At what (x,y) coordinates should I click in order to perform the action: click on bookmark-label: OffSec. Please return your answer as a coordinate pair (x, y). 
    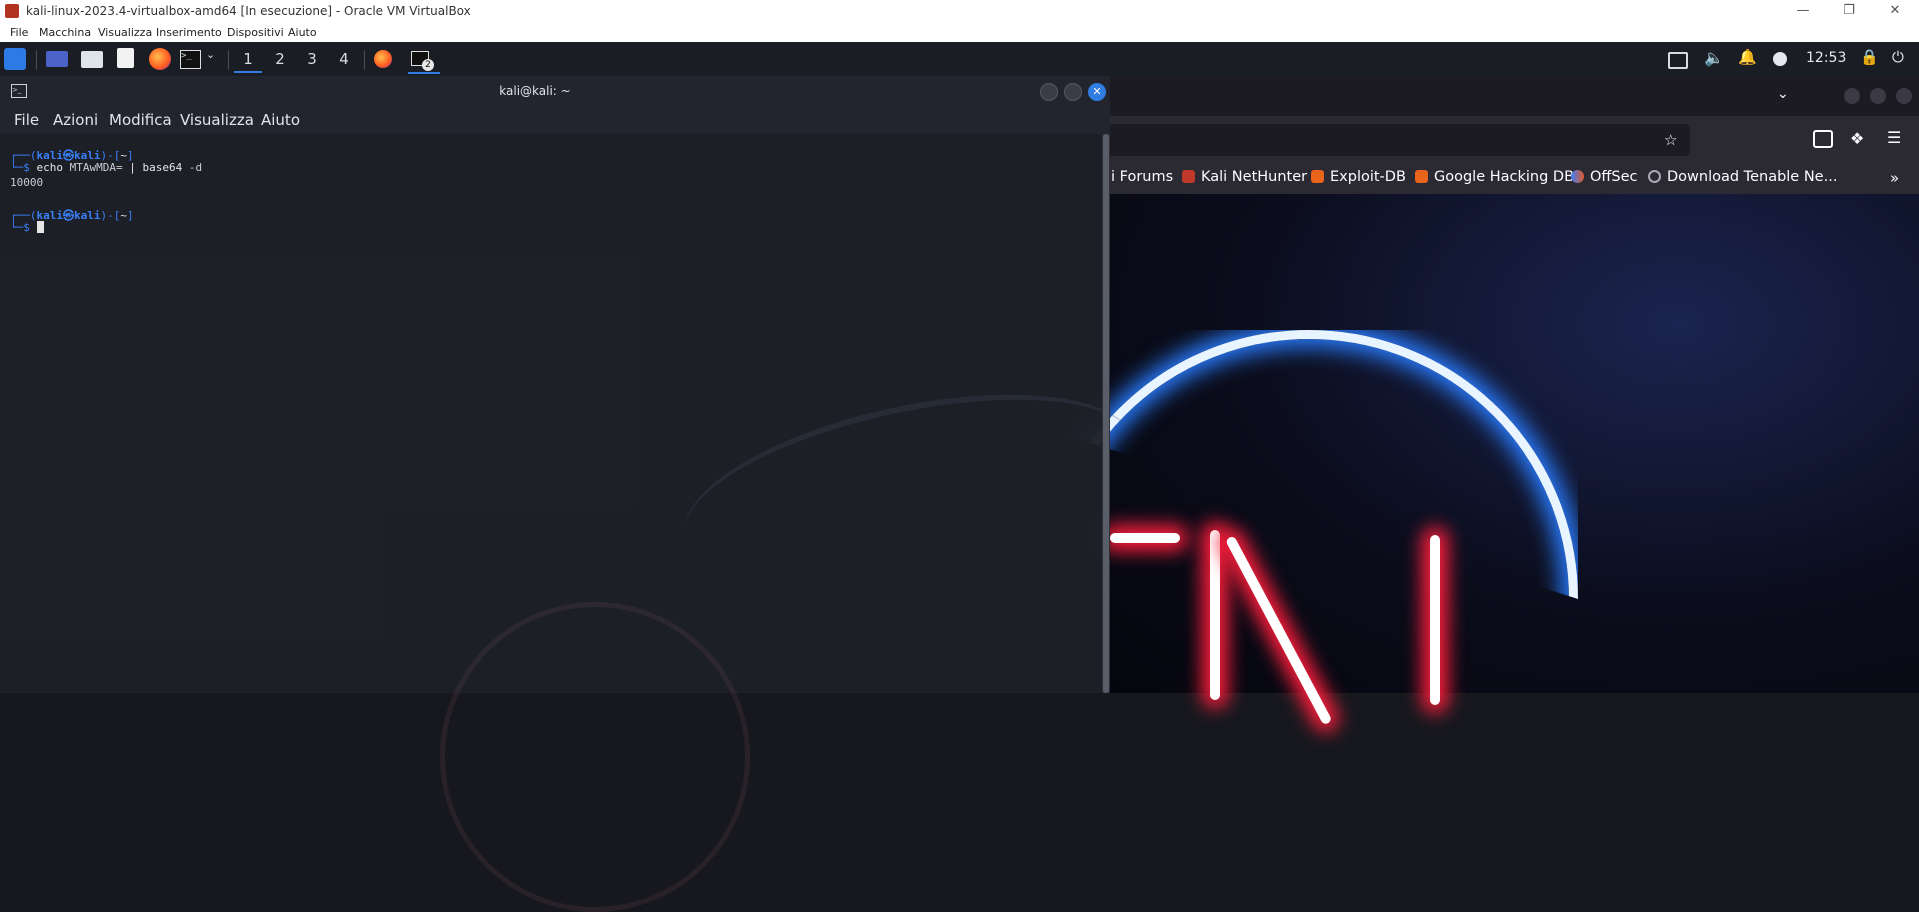
    Looking at the image, I should click on (1614, 177).